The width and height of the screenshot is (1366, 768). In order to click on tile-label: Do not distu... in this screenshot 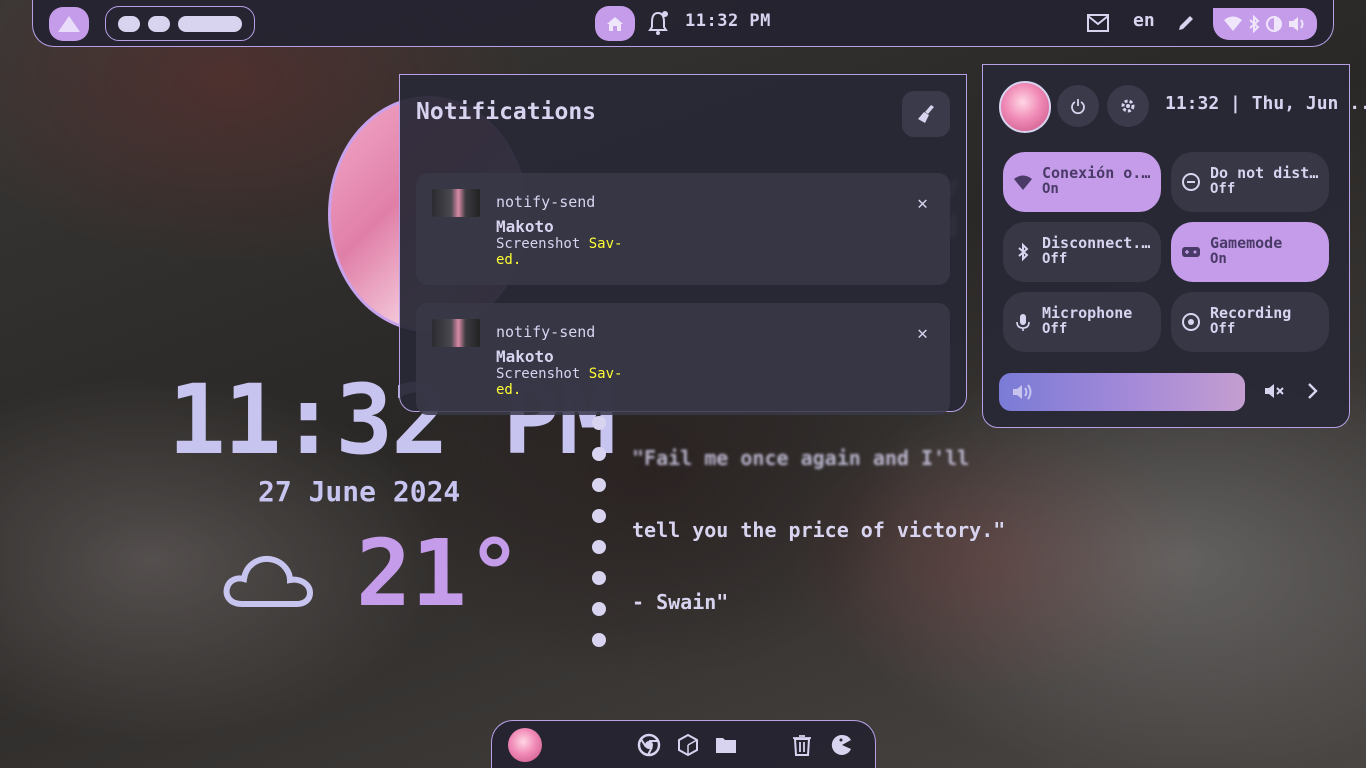, I will do `click(1266, 173)`.